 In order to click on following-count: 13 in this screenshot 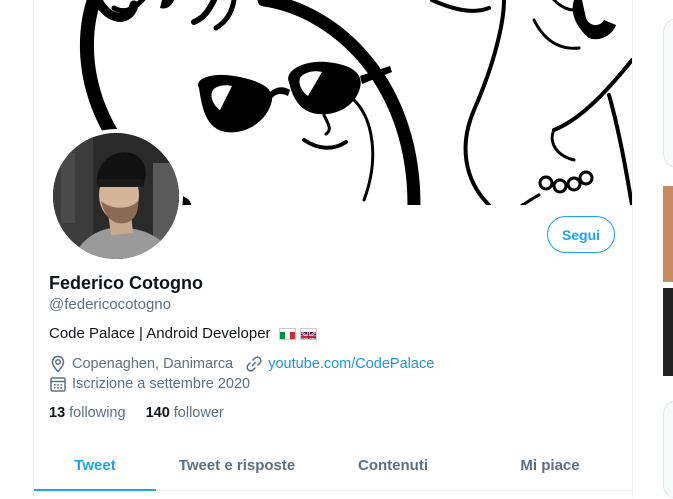, I will do `click(57, 413)`.